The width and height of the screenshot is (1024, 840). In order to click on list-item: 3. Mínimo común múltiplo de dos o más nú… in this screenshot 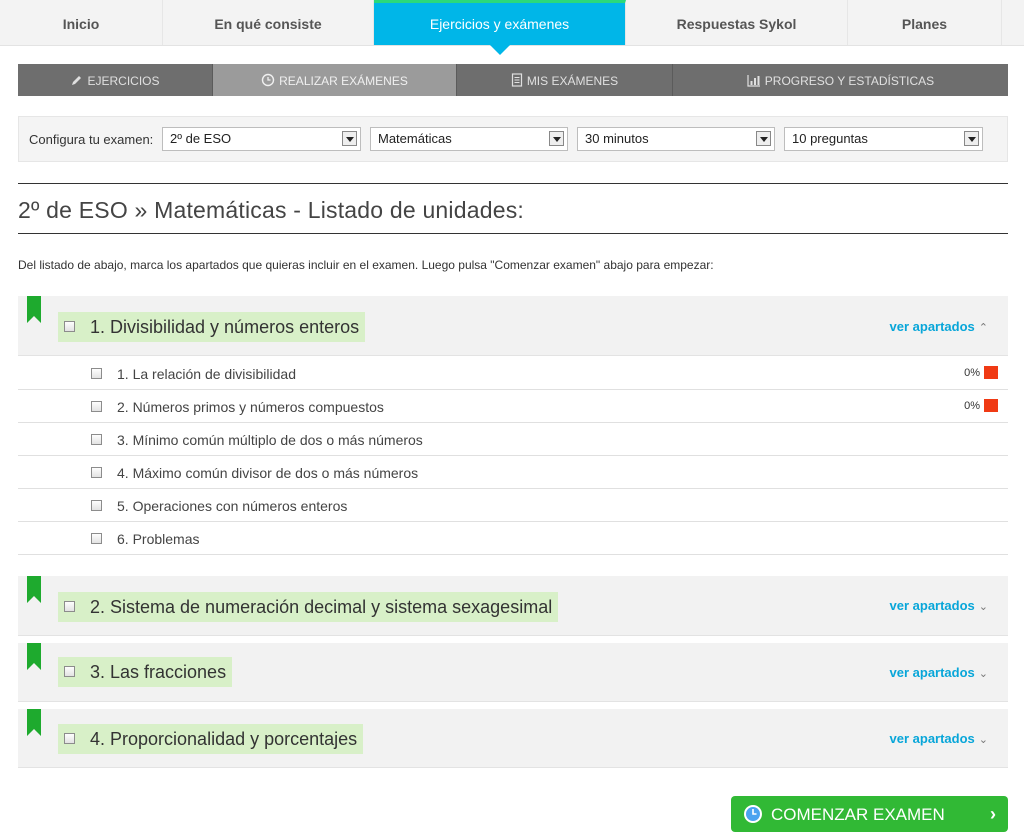, I will do `click(513, 439)`.